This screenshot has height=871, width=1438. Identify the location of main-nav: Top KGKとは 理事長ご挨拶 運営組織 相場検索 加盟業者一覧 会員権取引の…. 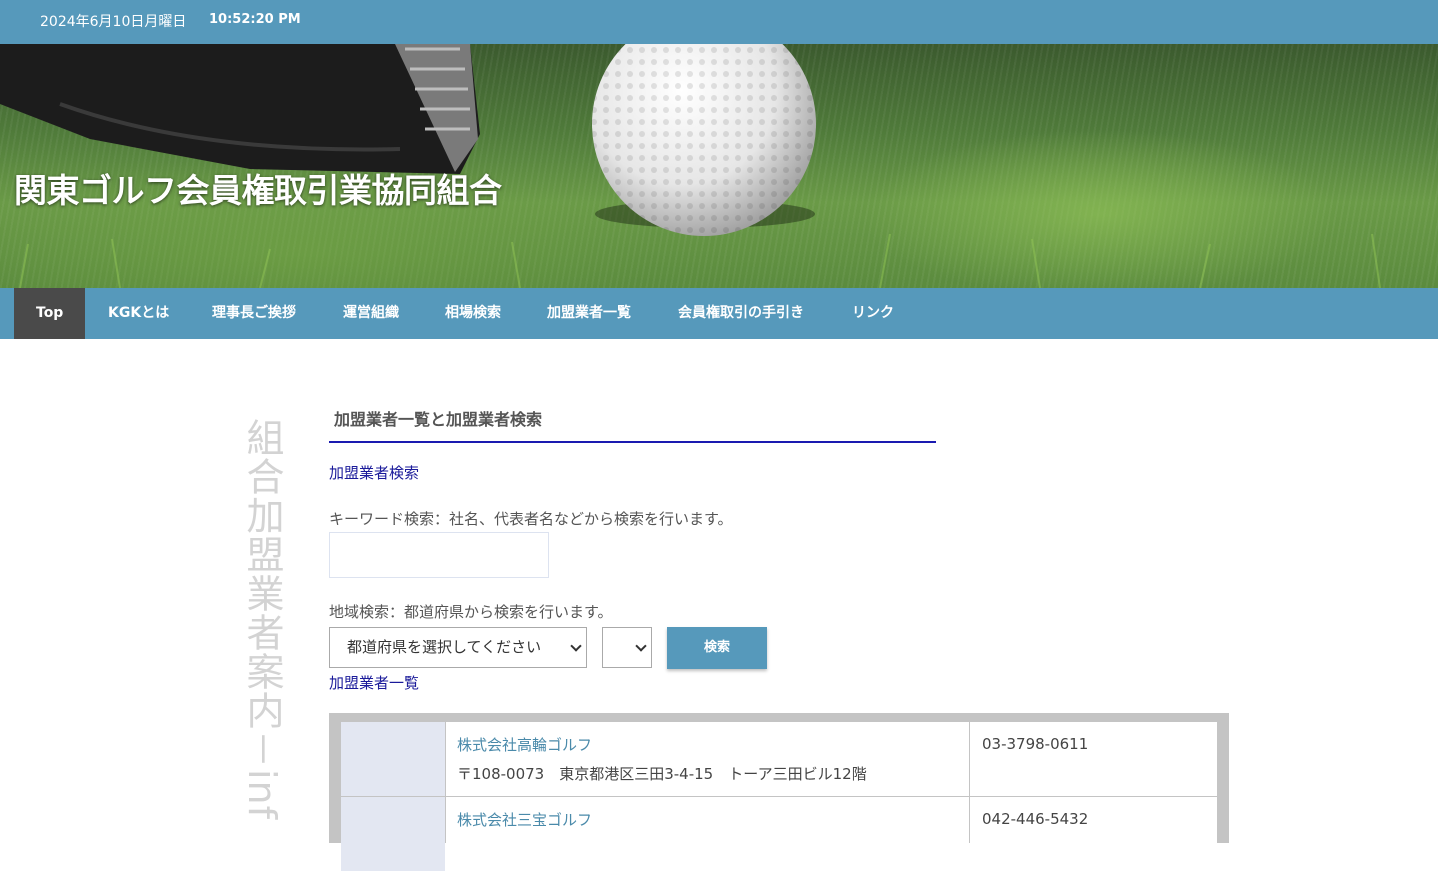
(719, 313).